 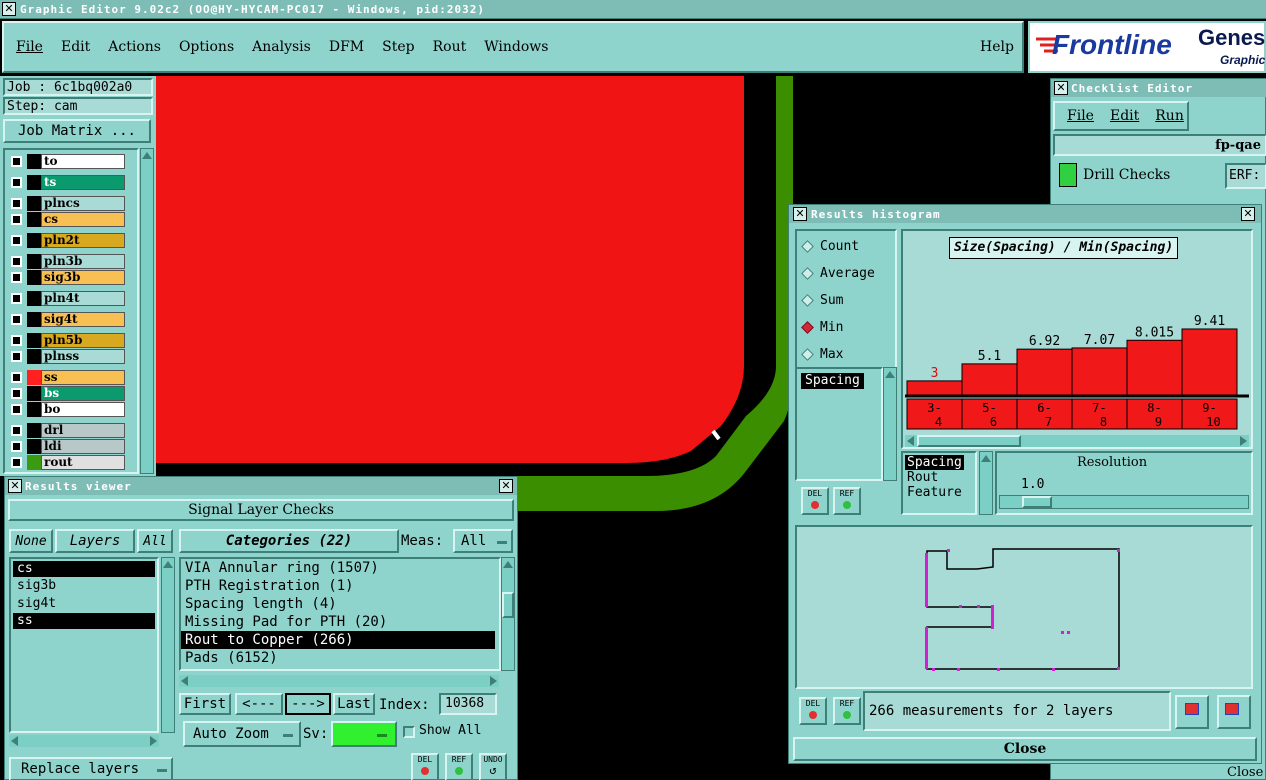 What do you see at coordinates (308, 704) in the screenshot?
I see `next-button: --->` at bounding box center [308, 704].